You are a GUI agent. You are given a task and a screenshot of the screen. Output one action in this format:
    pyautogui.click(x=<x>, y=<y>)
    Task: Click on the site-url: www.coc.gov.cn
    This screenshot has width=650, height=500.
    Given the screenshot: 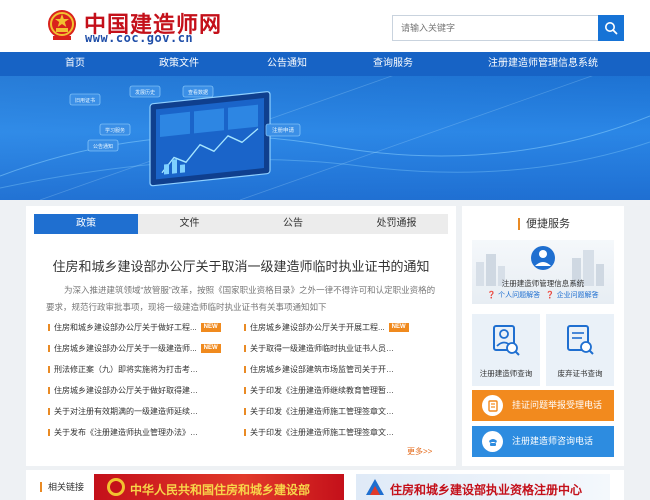 What is the action you would take?
    pyautogui.click(x=139, y=38)
    